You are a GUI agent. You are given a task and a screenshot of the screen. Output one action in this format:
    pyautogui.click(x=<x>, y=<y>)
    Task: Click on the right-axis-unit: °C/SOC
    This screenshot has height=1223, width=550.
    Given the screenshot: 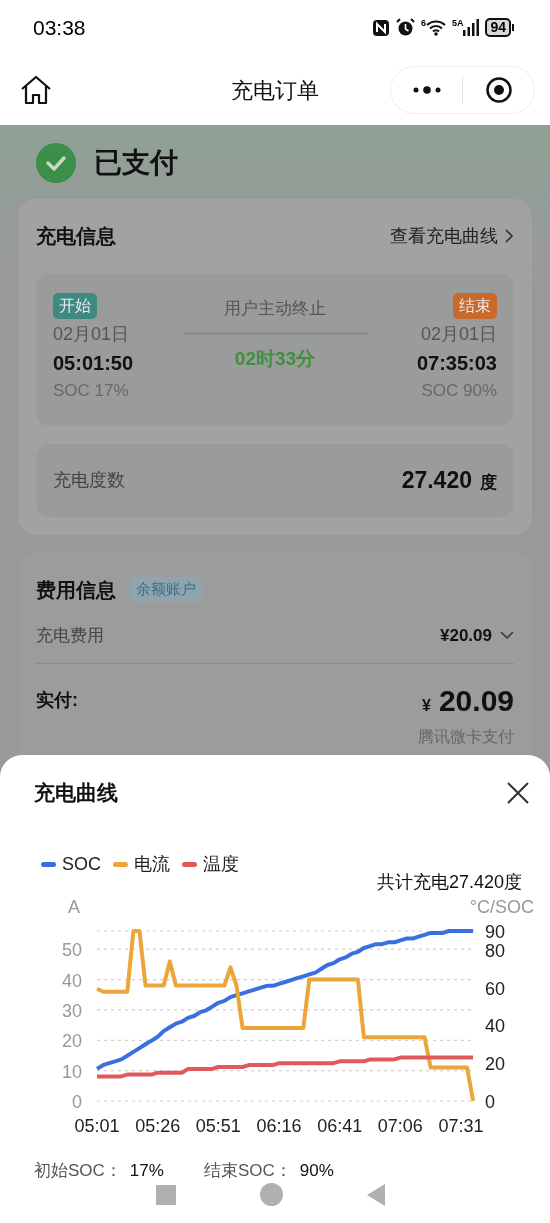 What is the action you would take?
    pyautogui.click(x=501, y=905)
    